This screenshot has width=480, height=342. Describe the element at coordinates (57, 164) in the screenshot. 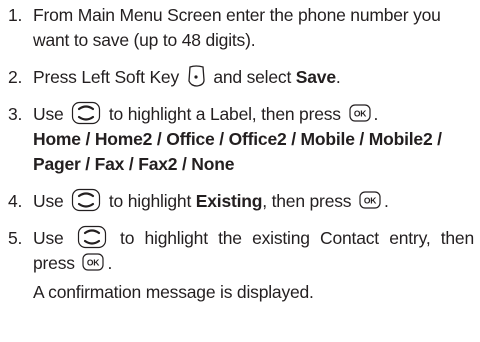

I see `label-option: Pager` at that location.